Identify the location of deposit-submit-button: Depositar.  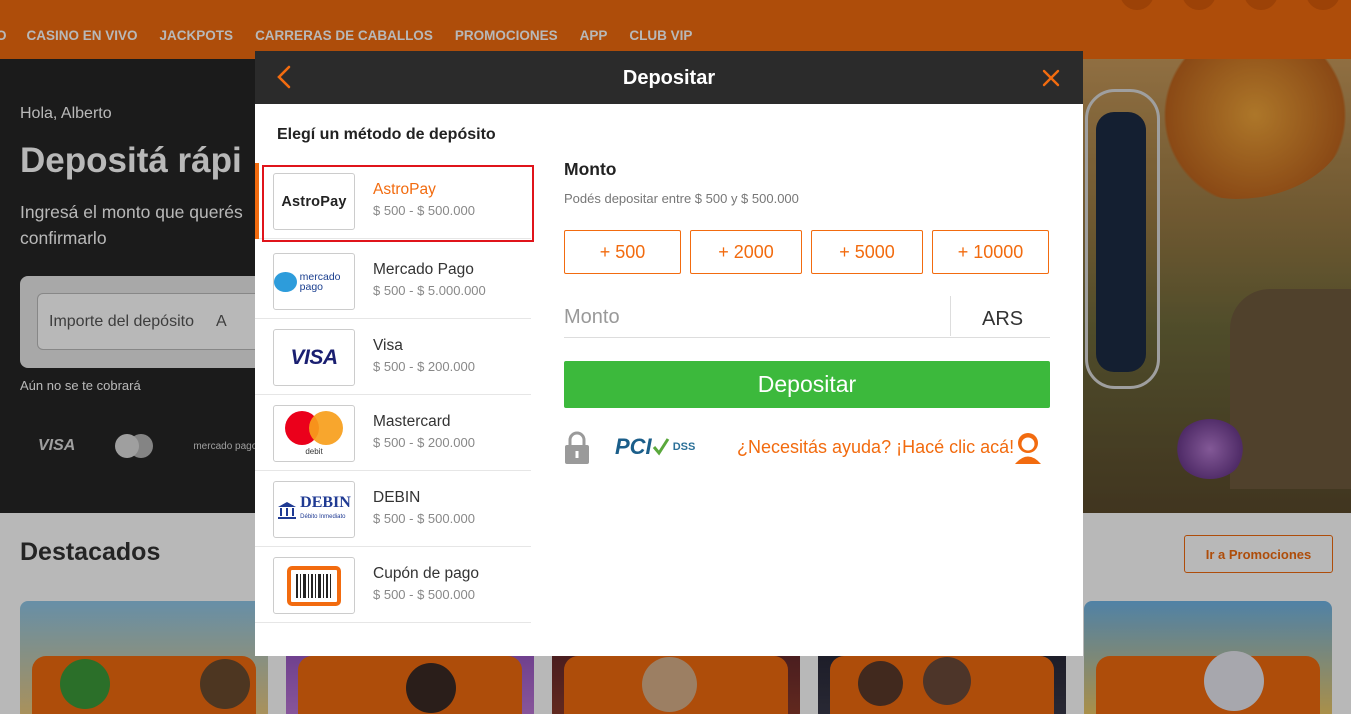
(807, 384).